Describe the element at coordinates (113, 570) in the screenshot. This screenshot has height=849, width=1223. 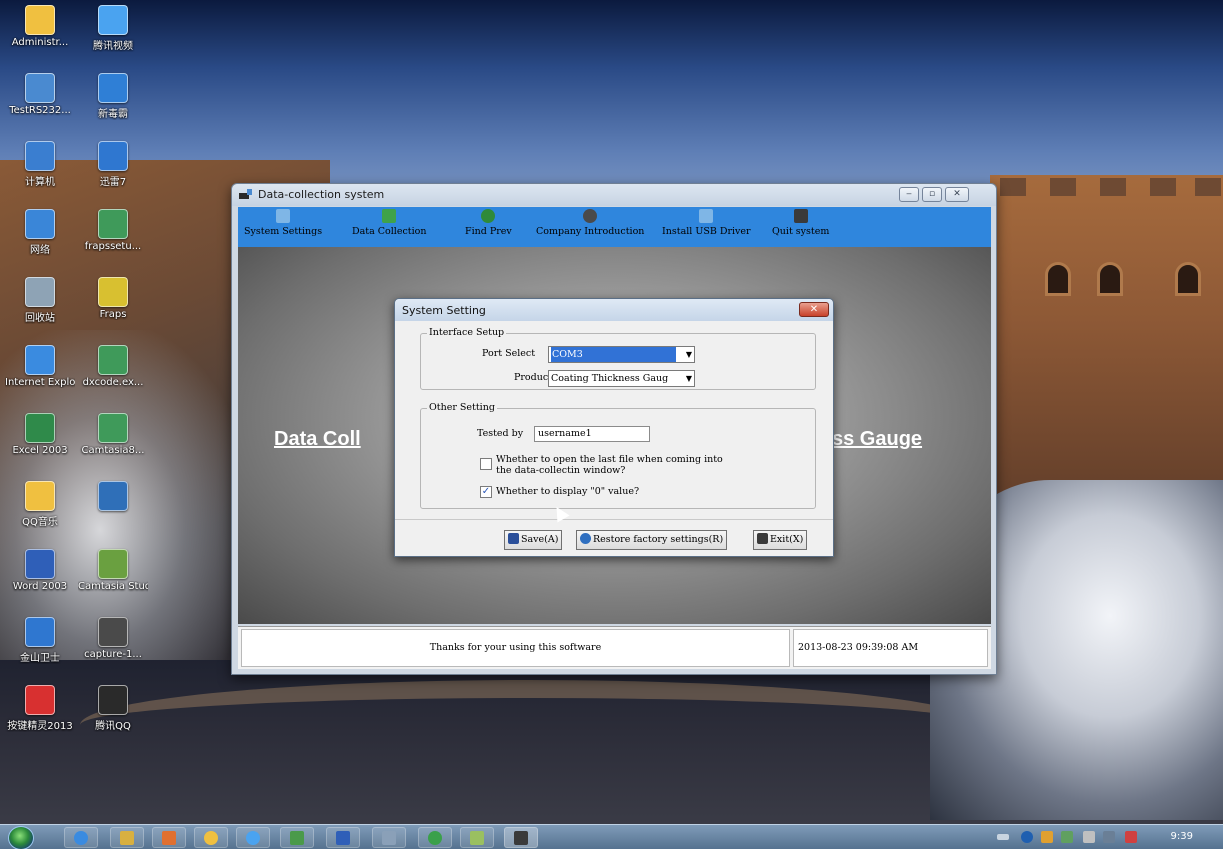
I see `desktop-icon: Camtasia Studio` at that location.